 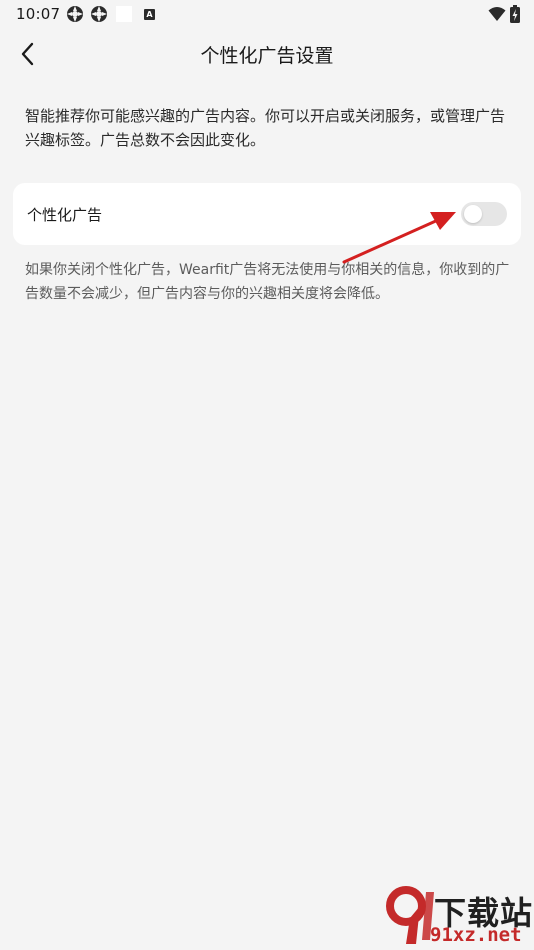 What do you see at coordinates (484, 214) in the screenshot?
I see `personalized-ads-toggle` at bounding box center [484, 214].